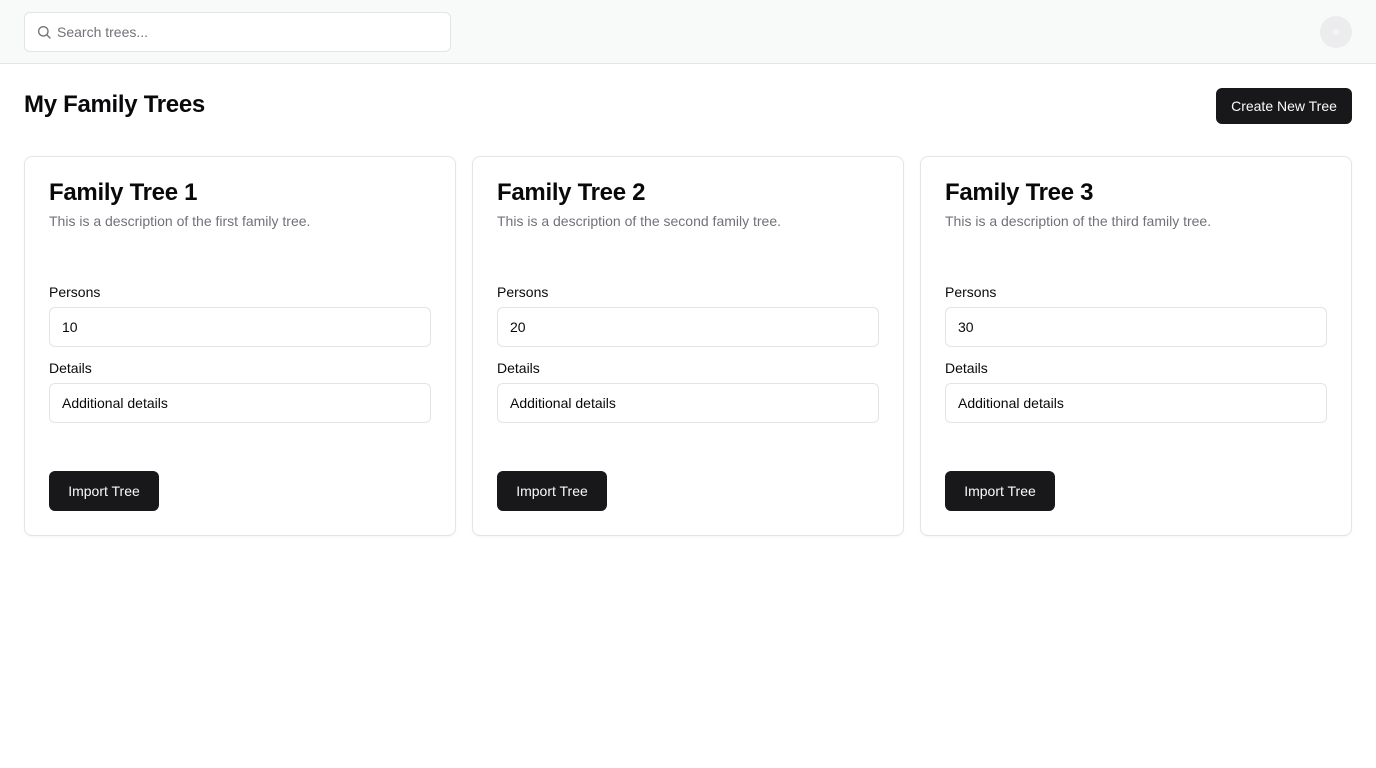 The height and width of the screenshot is (768, 1376). I want to click on avatar, so click(1336, 32).